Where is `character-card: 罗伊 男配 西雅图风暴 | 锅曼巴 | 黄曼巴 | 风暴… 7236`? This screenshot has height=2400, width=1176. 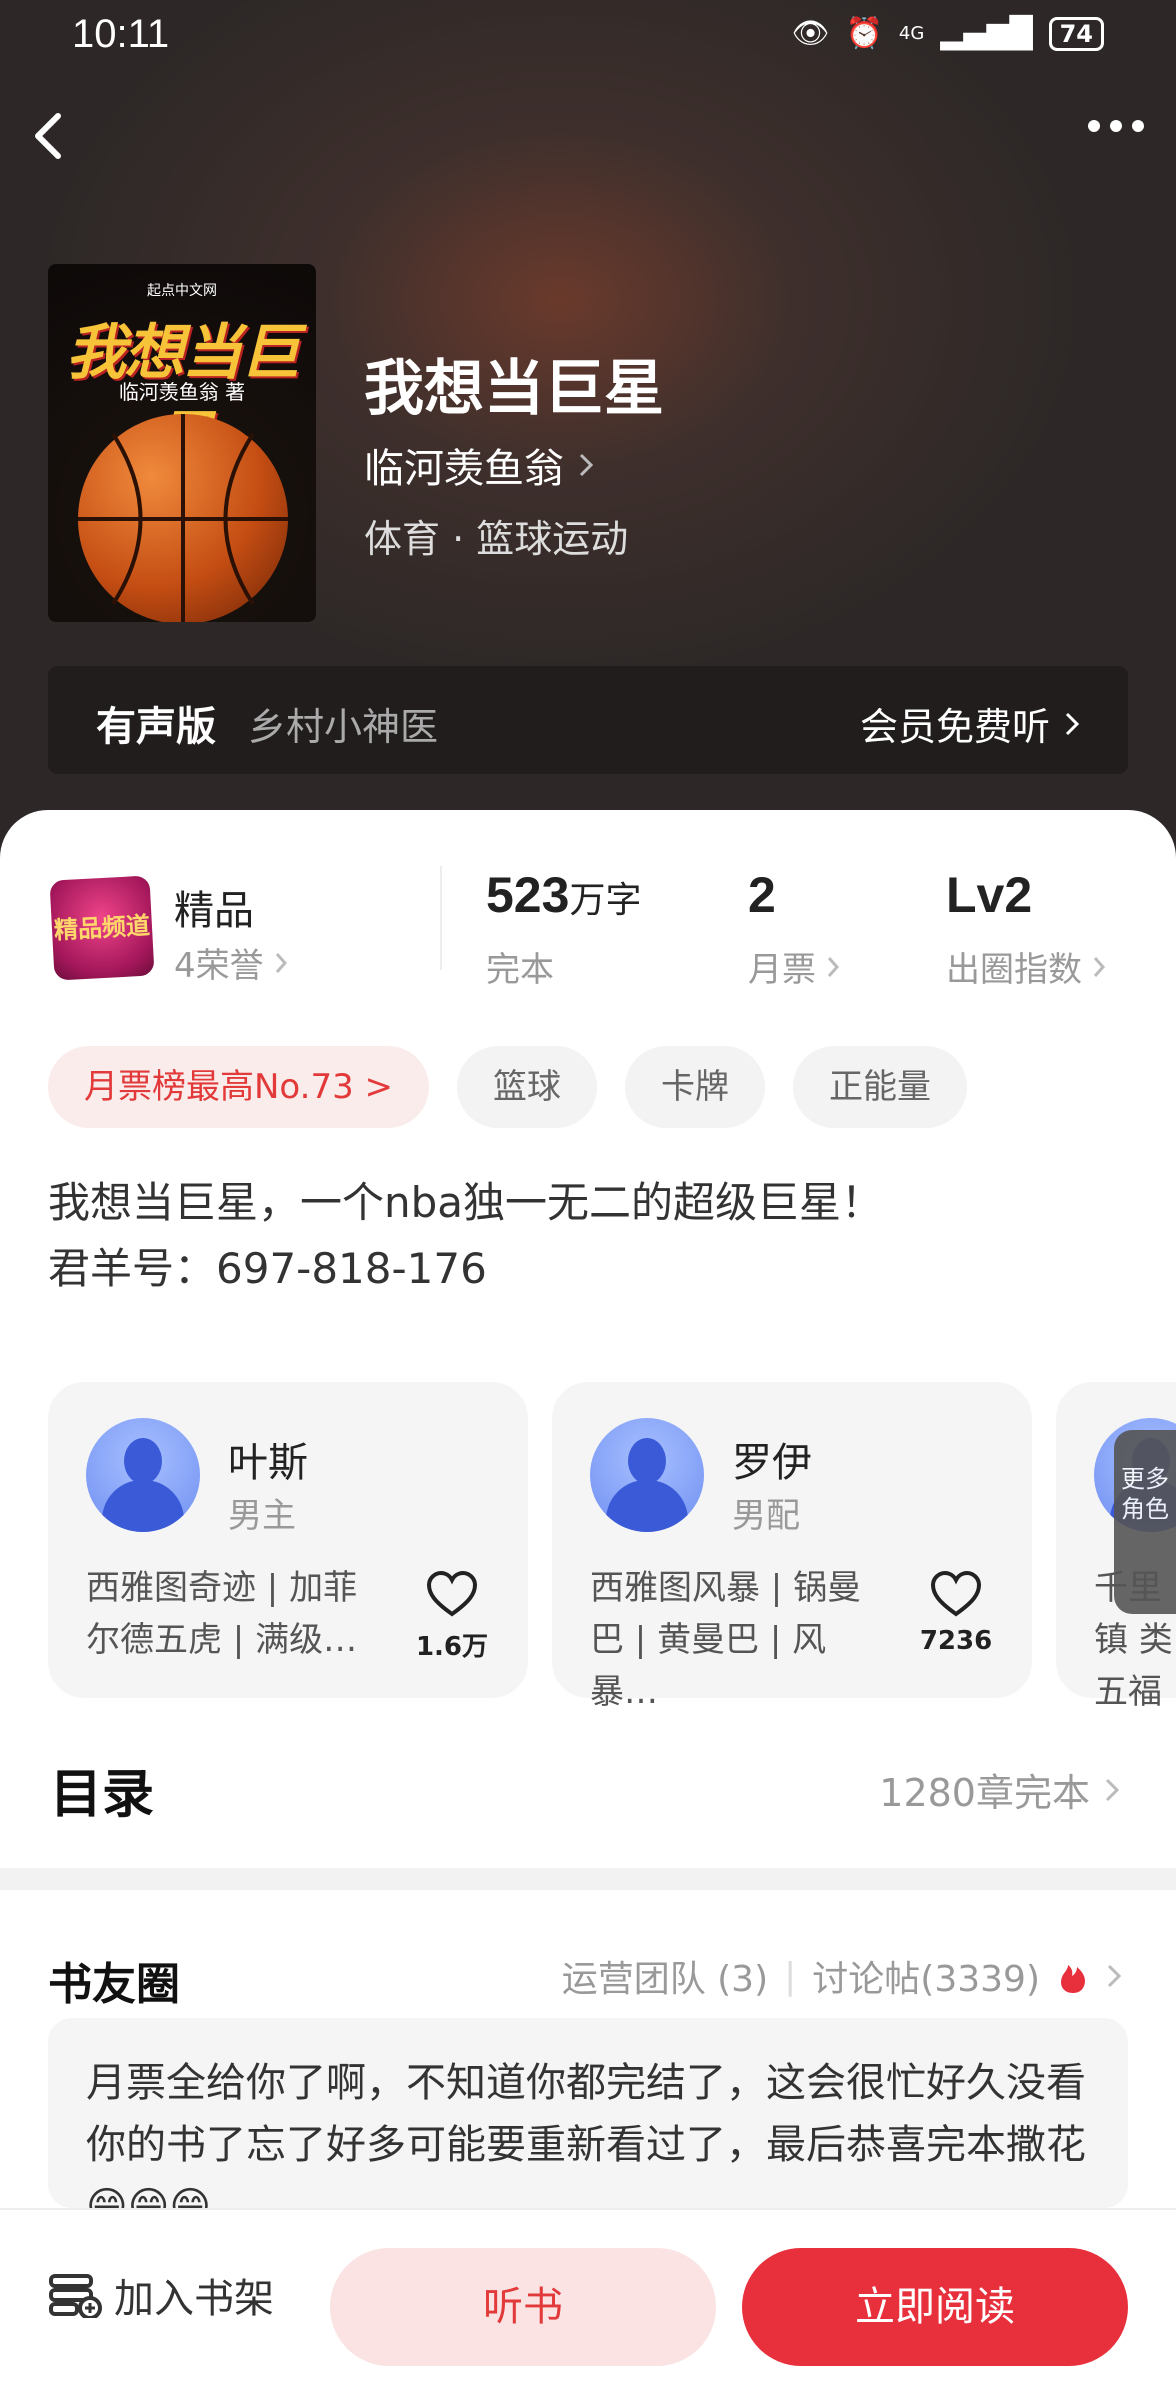
character-card: 罗伊 男配 西雅图风暴 | 锅曼巴 | 黄曼巴 | 风暴… 7236 is located at coordinates (792, 1547).